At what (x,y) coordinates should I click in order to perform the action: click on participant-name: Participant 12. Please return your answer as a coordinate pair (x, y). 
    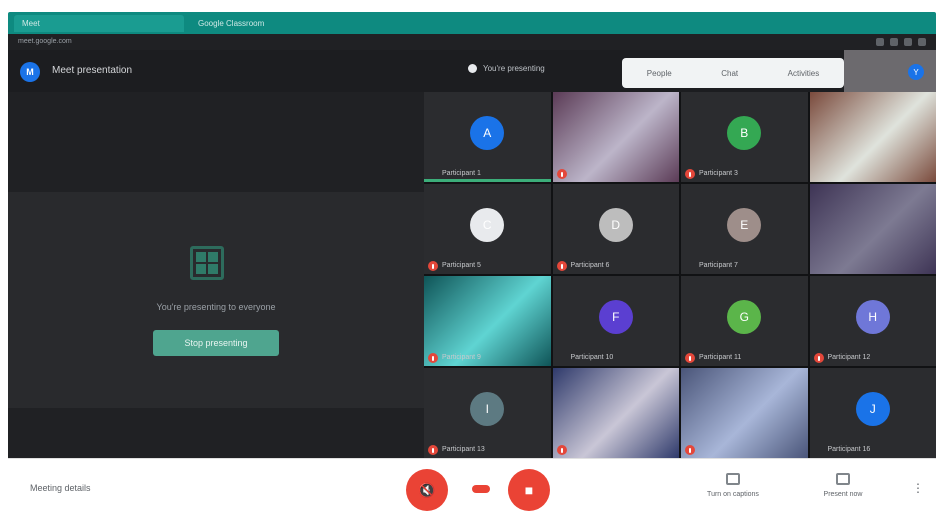
    Looking at the image, I should click on (849, 357).